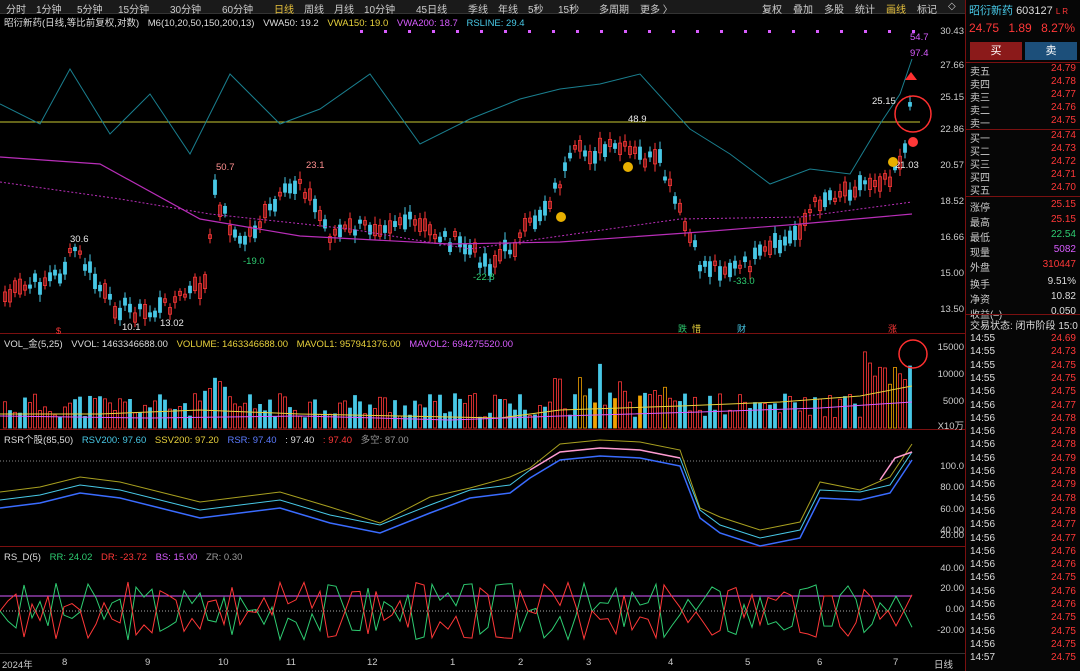  I want to click on volume-highlight-circle, so click(913, 354).